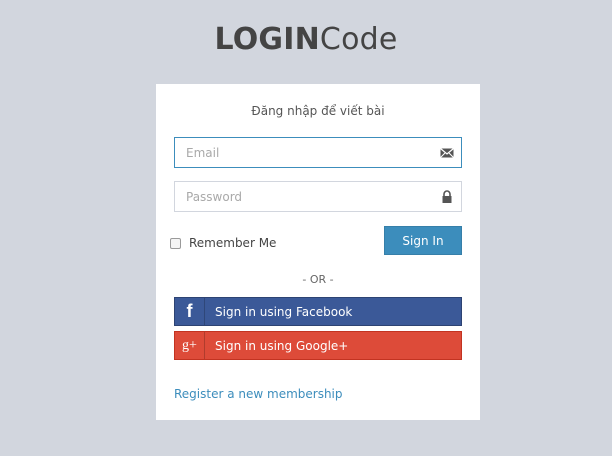  What do you see at coordinates (282, 345) in the screenshot?
I see `google-signin-label: Sign in using Google+` at bounding box center [282, 345].